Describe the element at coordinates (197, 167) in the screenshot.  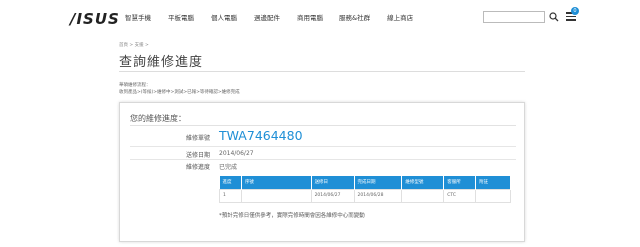
I see `status-label: 維修進度` at that location.